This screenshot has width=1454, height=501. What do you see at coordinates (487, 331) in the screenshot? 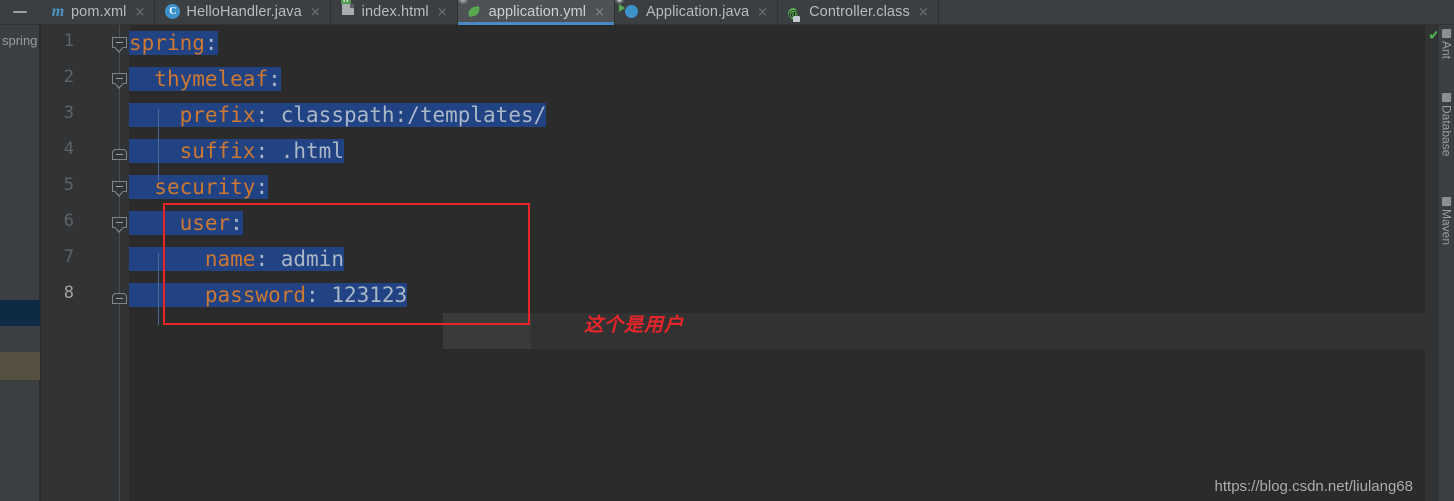
I see `caret-line-gap` at bounding box center [487, 331].